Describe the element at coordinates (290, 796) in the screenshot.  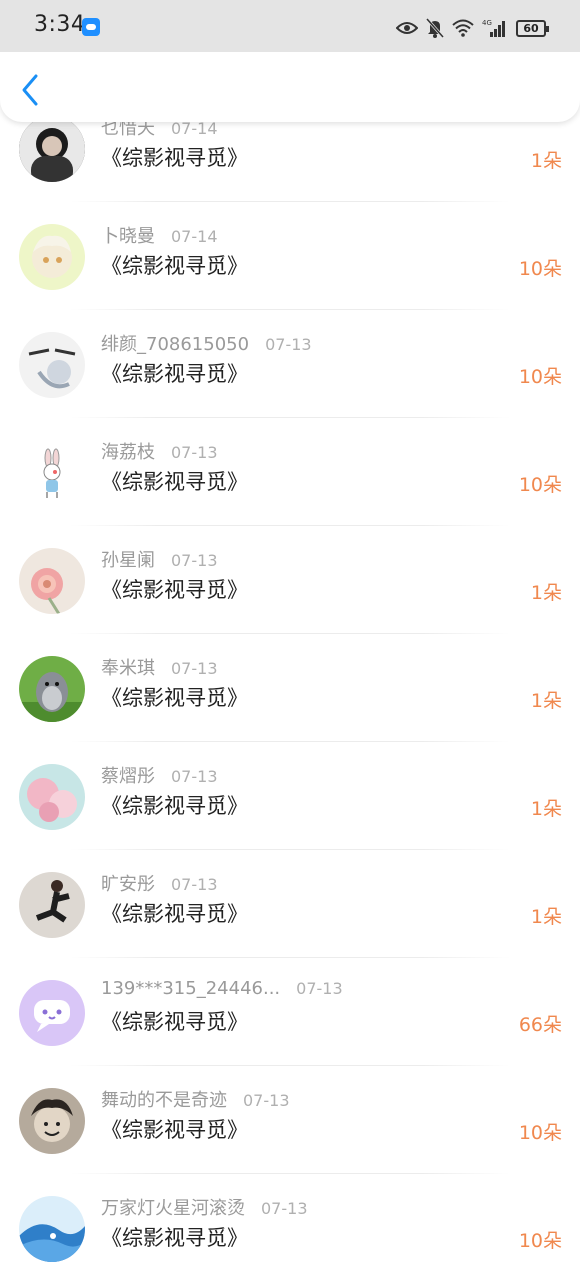
I see `list-item: 蔡熠彤 07-13 《综影视寻觅》 1朵` at that location.